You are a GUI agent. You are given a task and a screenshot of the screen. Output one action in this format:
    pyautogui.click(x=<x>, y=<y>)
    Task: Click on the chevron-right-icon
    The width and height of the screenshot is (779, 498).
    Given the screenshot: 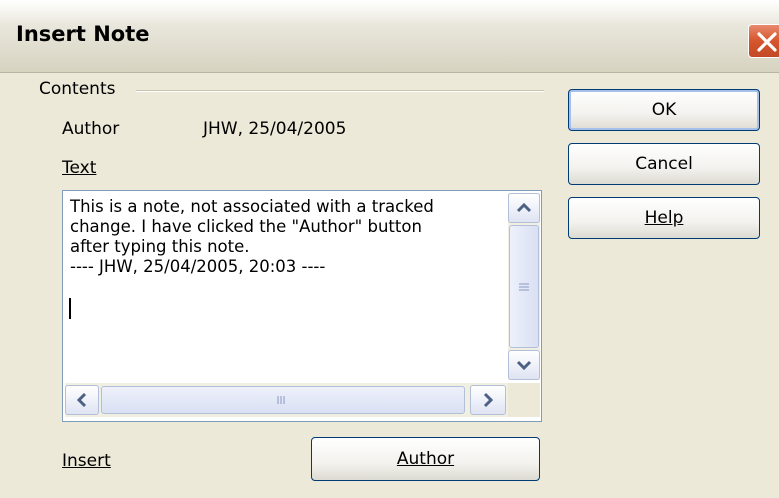 What is the action you would take?
    pyautogui.click(x=488, y=400)
    